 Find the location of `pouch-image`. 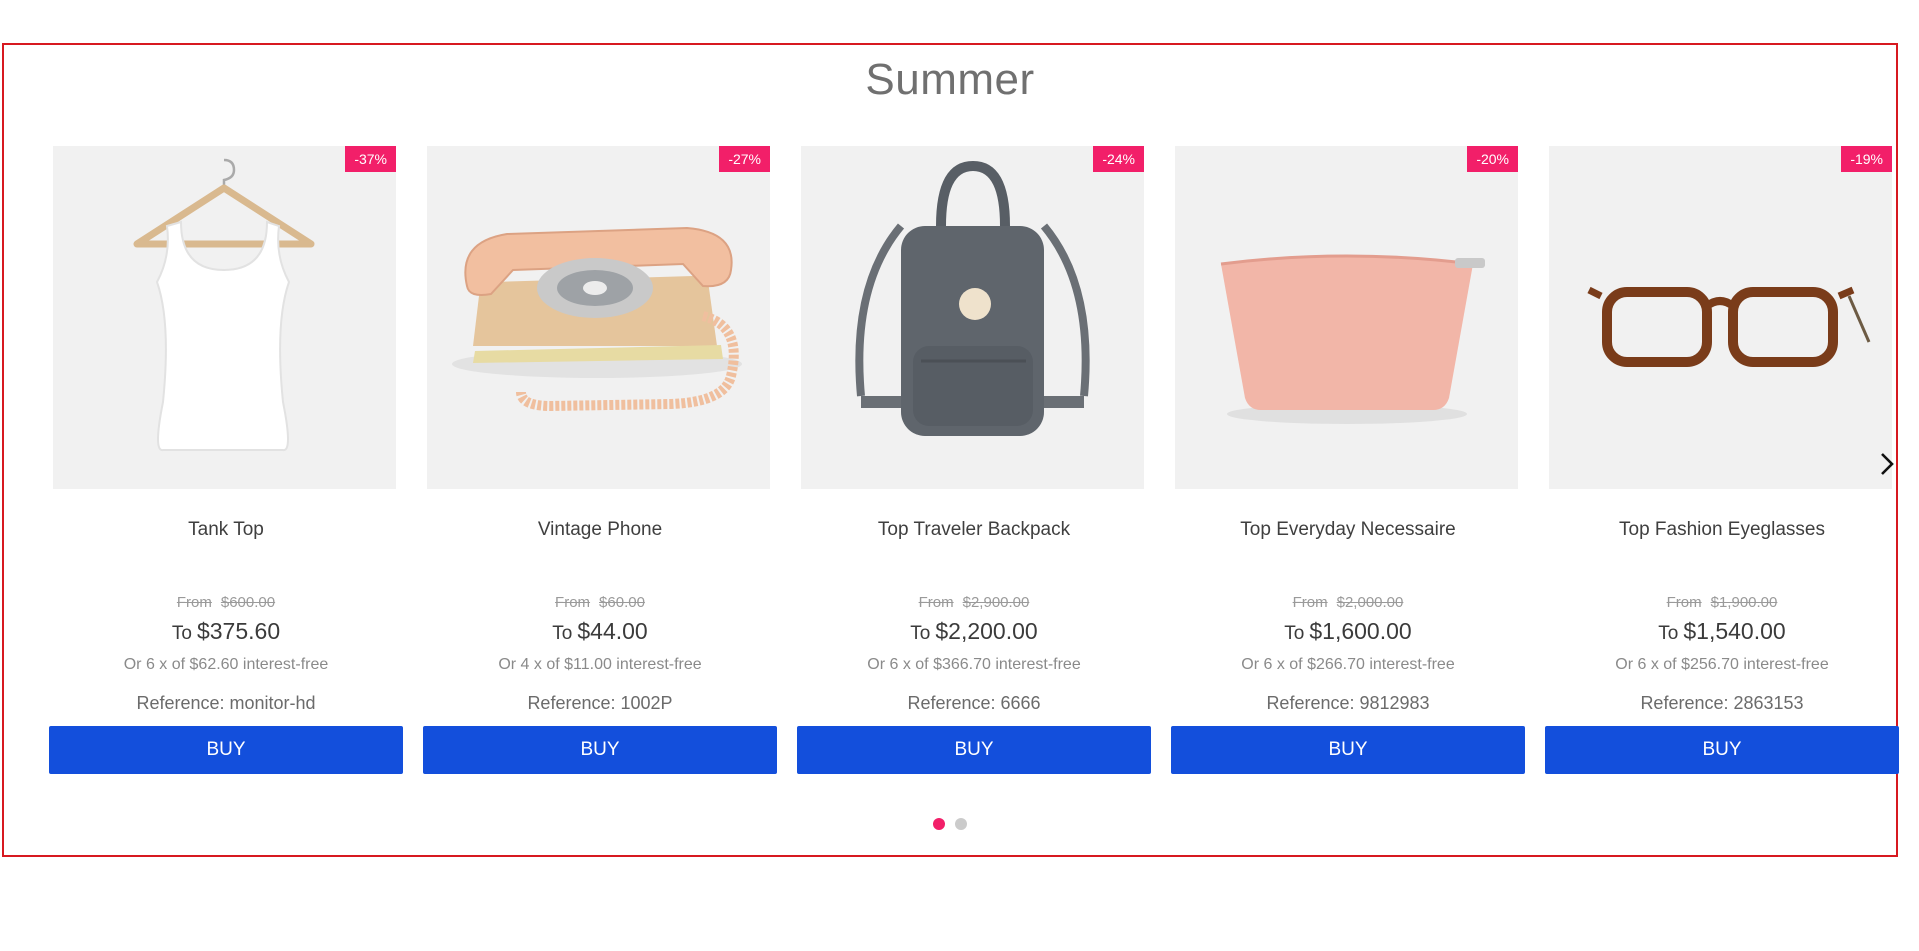

pouch-image is located at coordinates (1352, 339).